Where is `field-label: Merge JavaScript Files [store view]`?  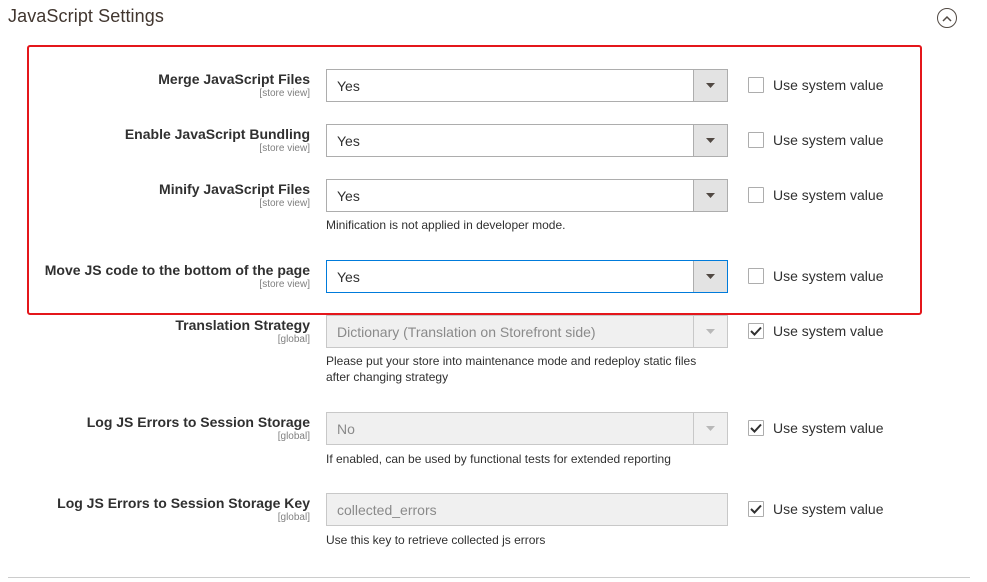
field-label: Merge JavaScript Files [store view] is located at coordinates (160, 85).